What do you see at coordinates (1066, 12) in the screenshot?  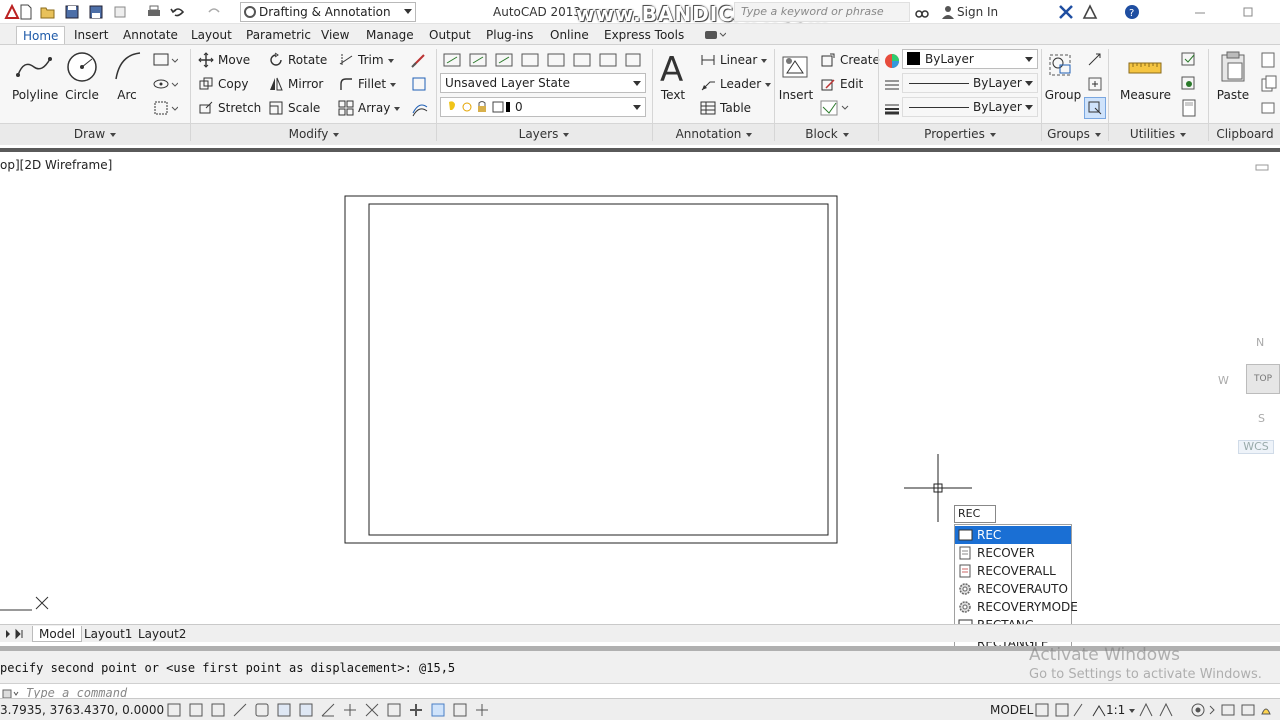 I see `exchange-icon` at bounding box center [1066, 12].